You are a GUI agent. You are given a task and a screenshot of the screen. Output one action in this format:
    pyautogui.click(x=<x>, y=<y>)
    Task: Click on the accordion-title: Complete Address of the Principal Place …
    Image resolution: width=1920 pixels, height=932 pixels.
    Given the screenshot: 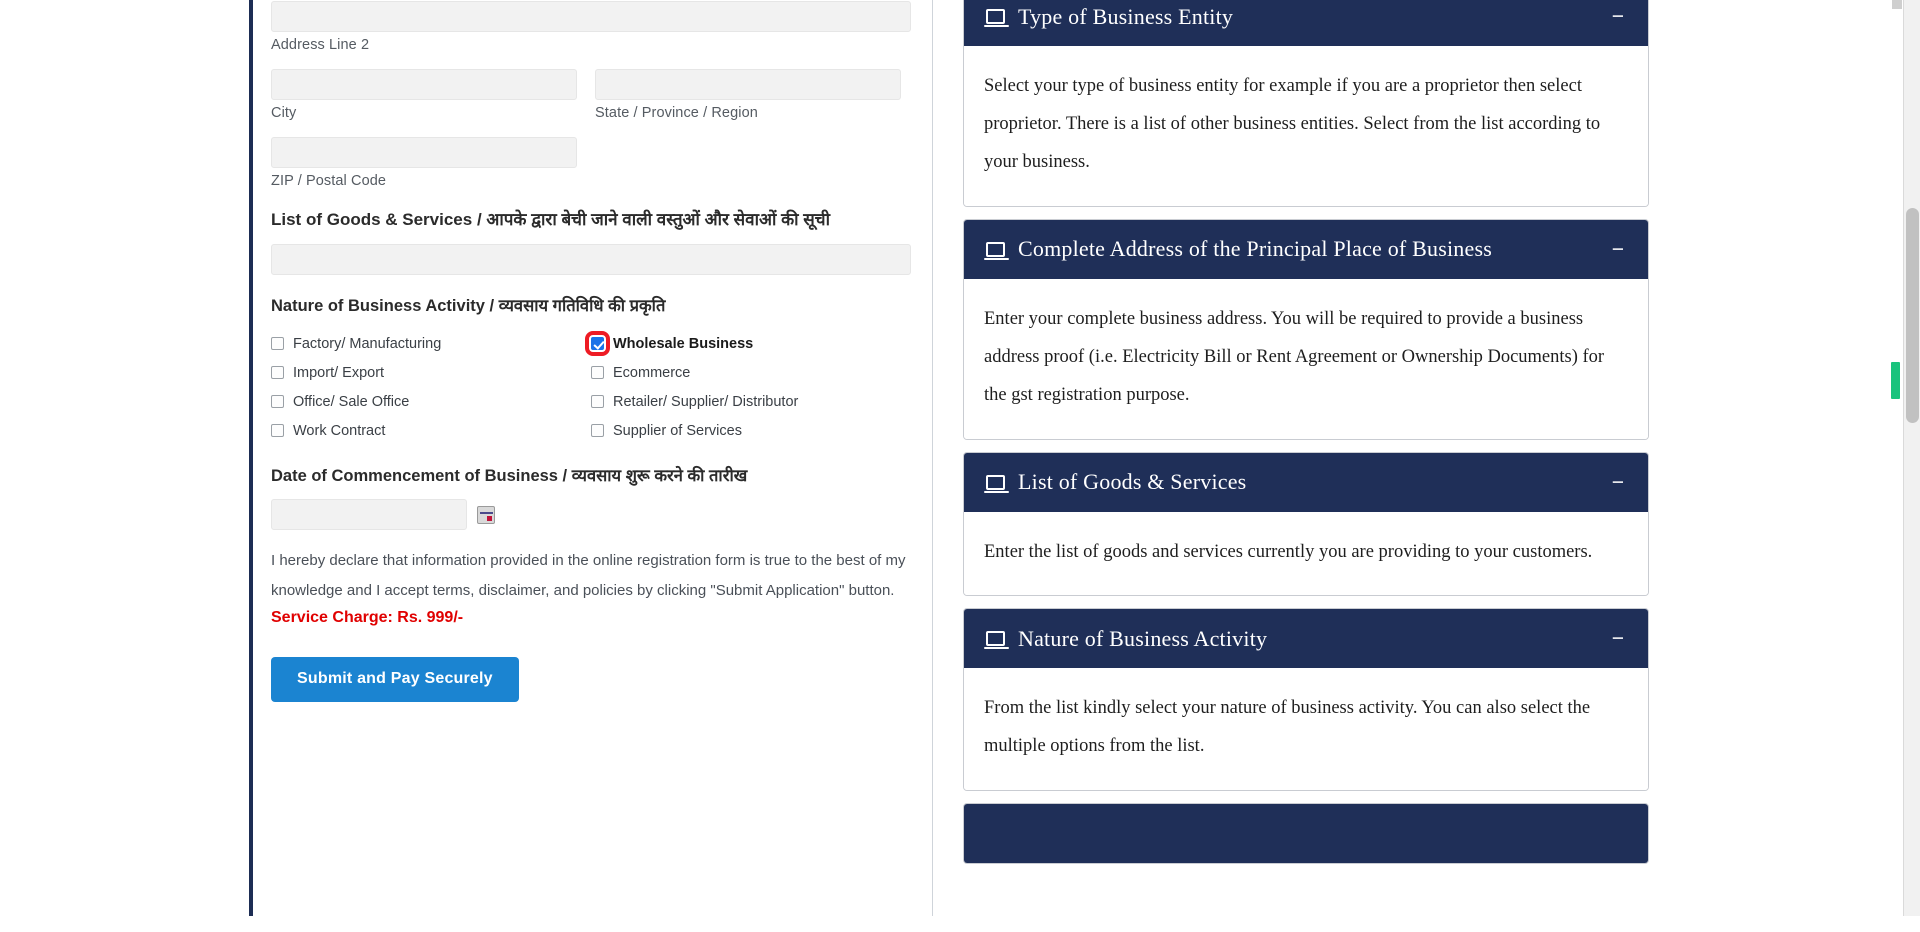 What is the action you would take?
    pyautogui.click(x=1255, y=249)
    